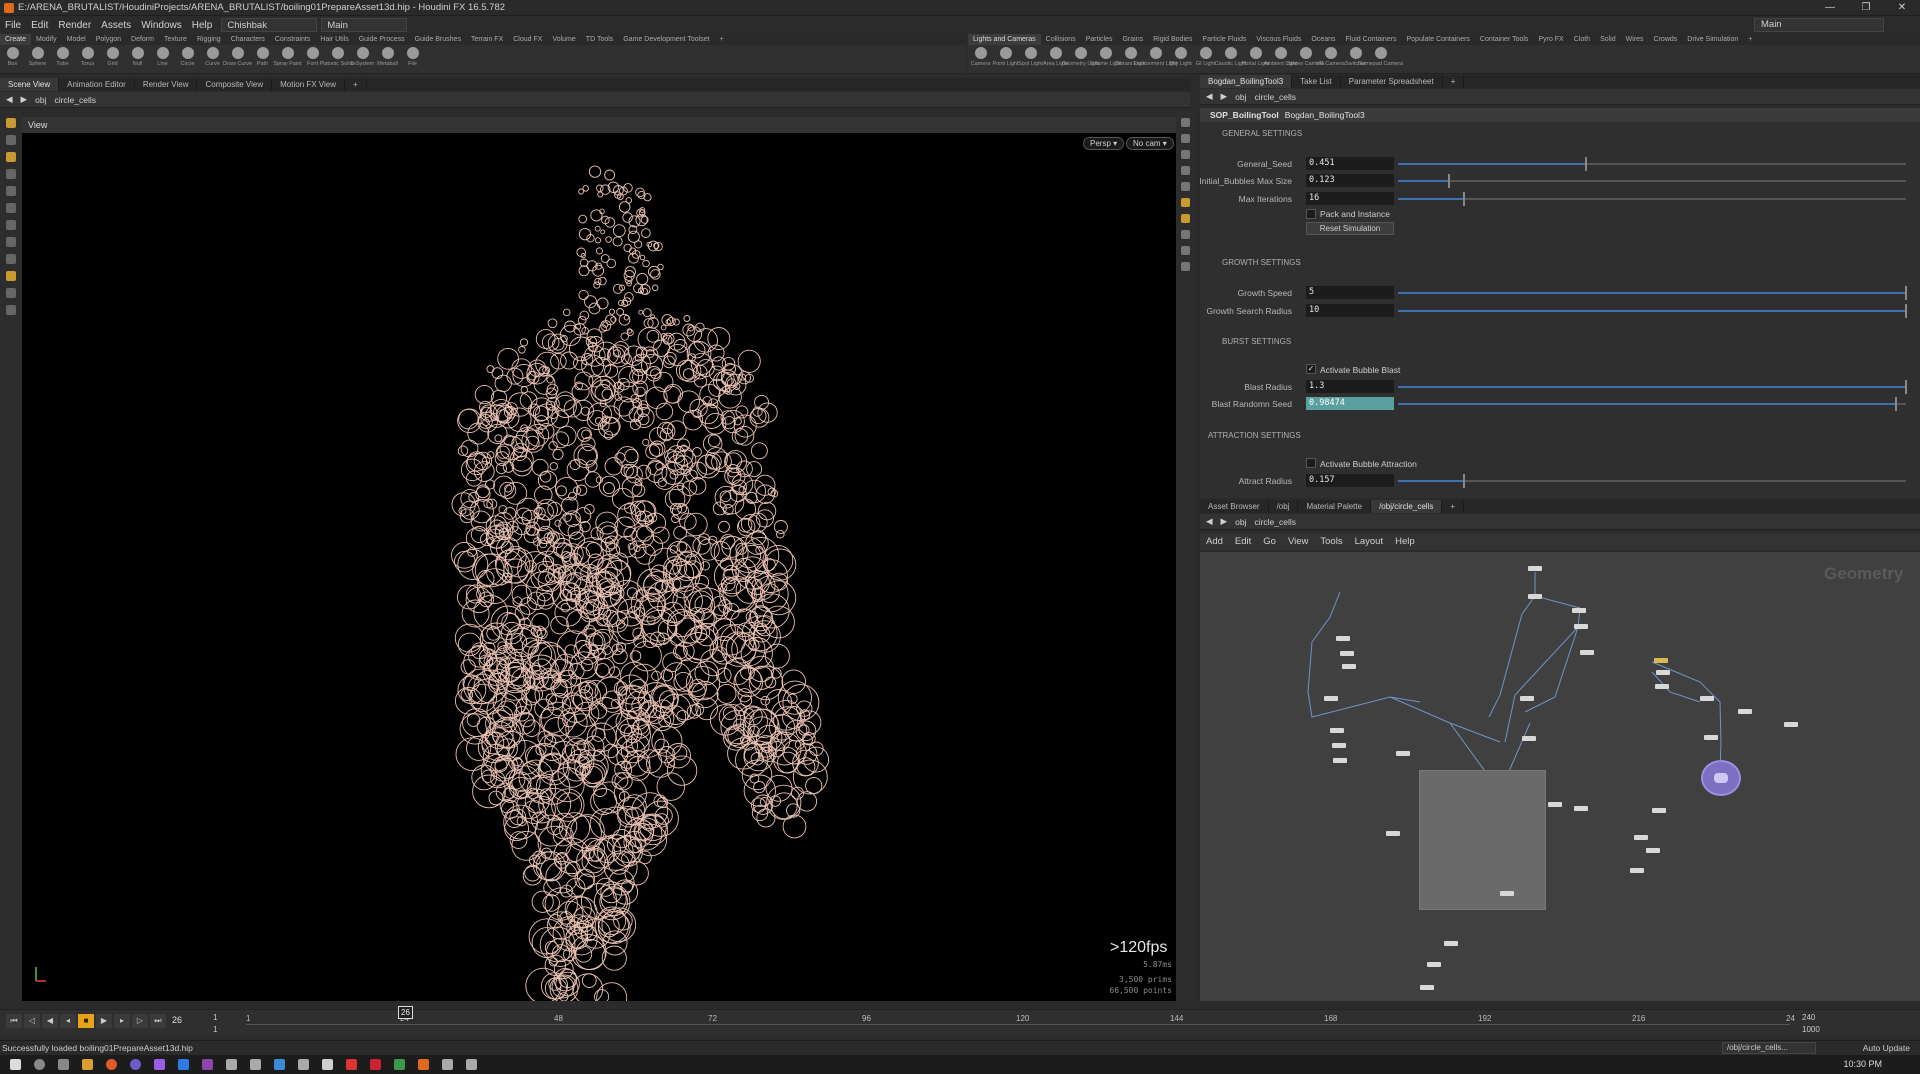 Image resolution: width=1920 pixels, height=1074 pixels. Describe the element at coordinates (187, 57) in the screenshot. I see `shelf-left-tool-7: Circle` at that location.